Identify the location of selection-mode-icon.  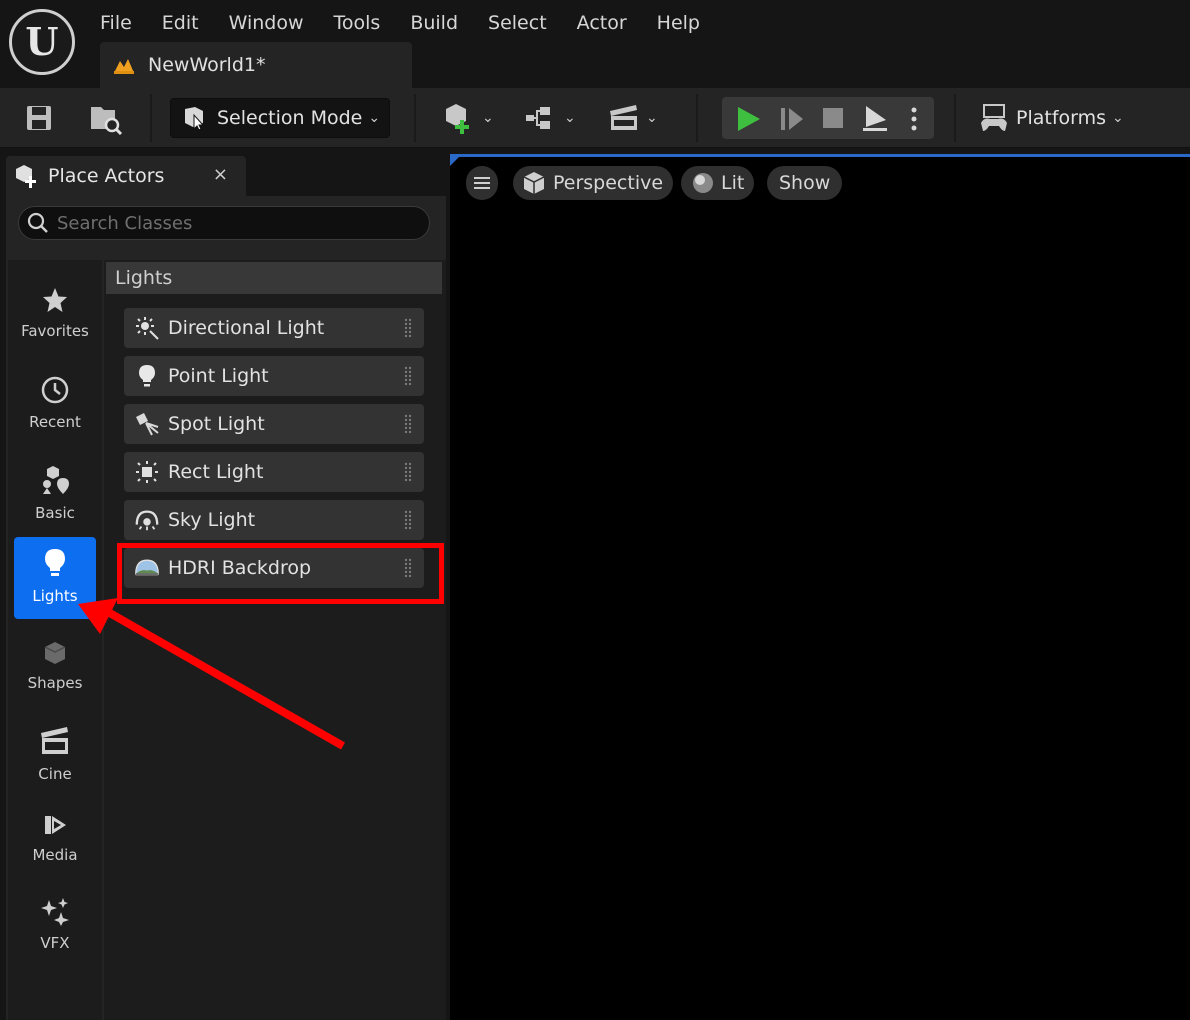
(195, 119).